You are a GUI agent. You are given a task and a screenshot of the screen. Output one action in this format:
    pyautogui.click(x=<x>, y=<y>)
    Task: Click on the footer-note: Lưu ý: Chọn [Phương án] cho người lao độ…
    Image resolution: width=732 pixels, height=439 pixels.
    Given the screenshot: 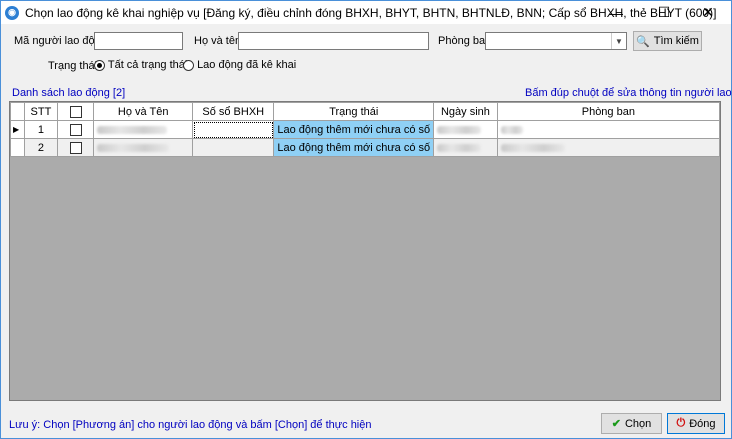 What is the action you would take?
    pyautogui.click(x=190, y=425)
    